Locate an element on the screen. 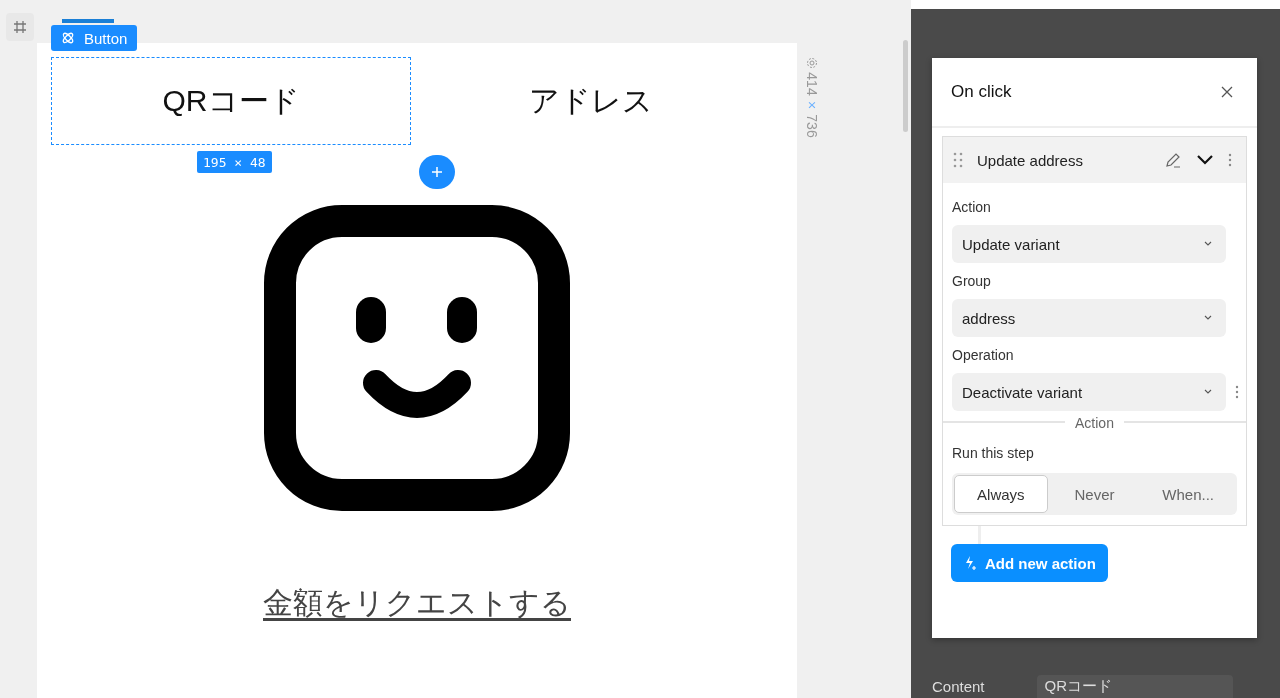 The width and height of the screenshot is (1280, 698). plus-icon is located at coordinates (437, 172).